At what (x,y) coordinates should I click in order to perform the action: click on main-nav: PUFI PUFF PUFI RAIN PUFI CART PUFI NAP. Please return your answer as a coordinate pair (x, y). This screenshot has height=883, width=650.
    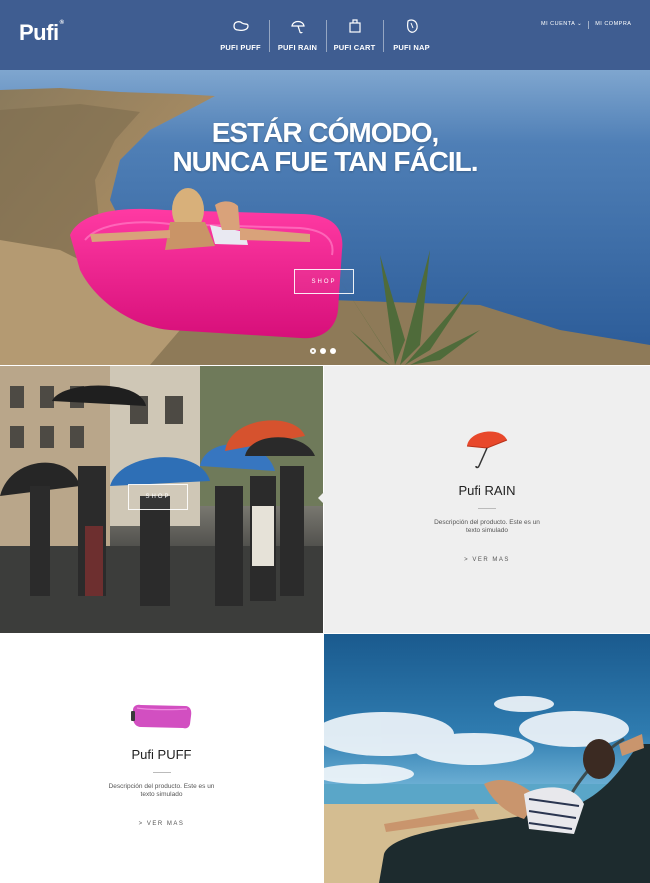
    Looking at the image, I should click on (326, 35).